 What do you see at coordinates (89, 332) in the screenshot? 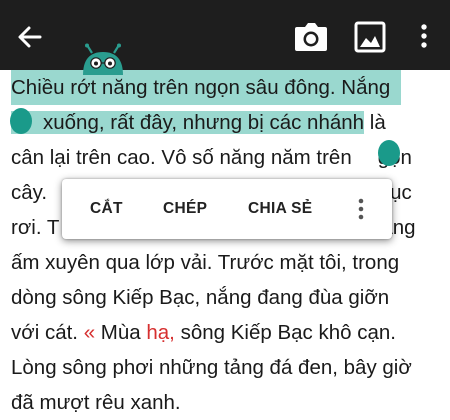
I see `quote-mark: «` at bounding box center [89, 332].